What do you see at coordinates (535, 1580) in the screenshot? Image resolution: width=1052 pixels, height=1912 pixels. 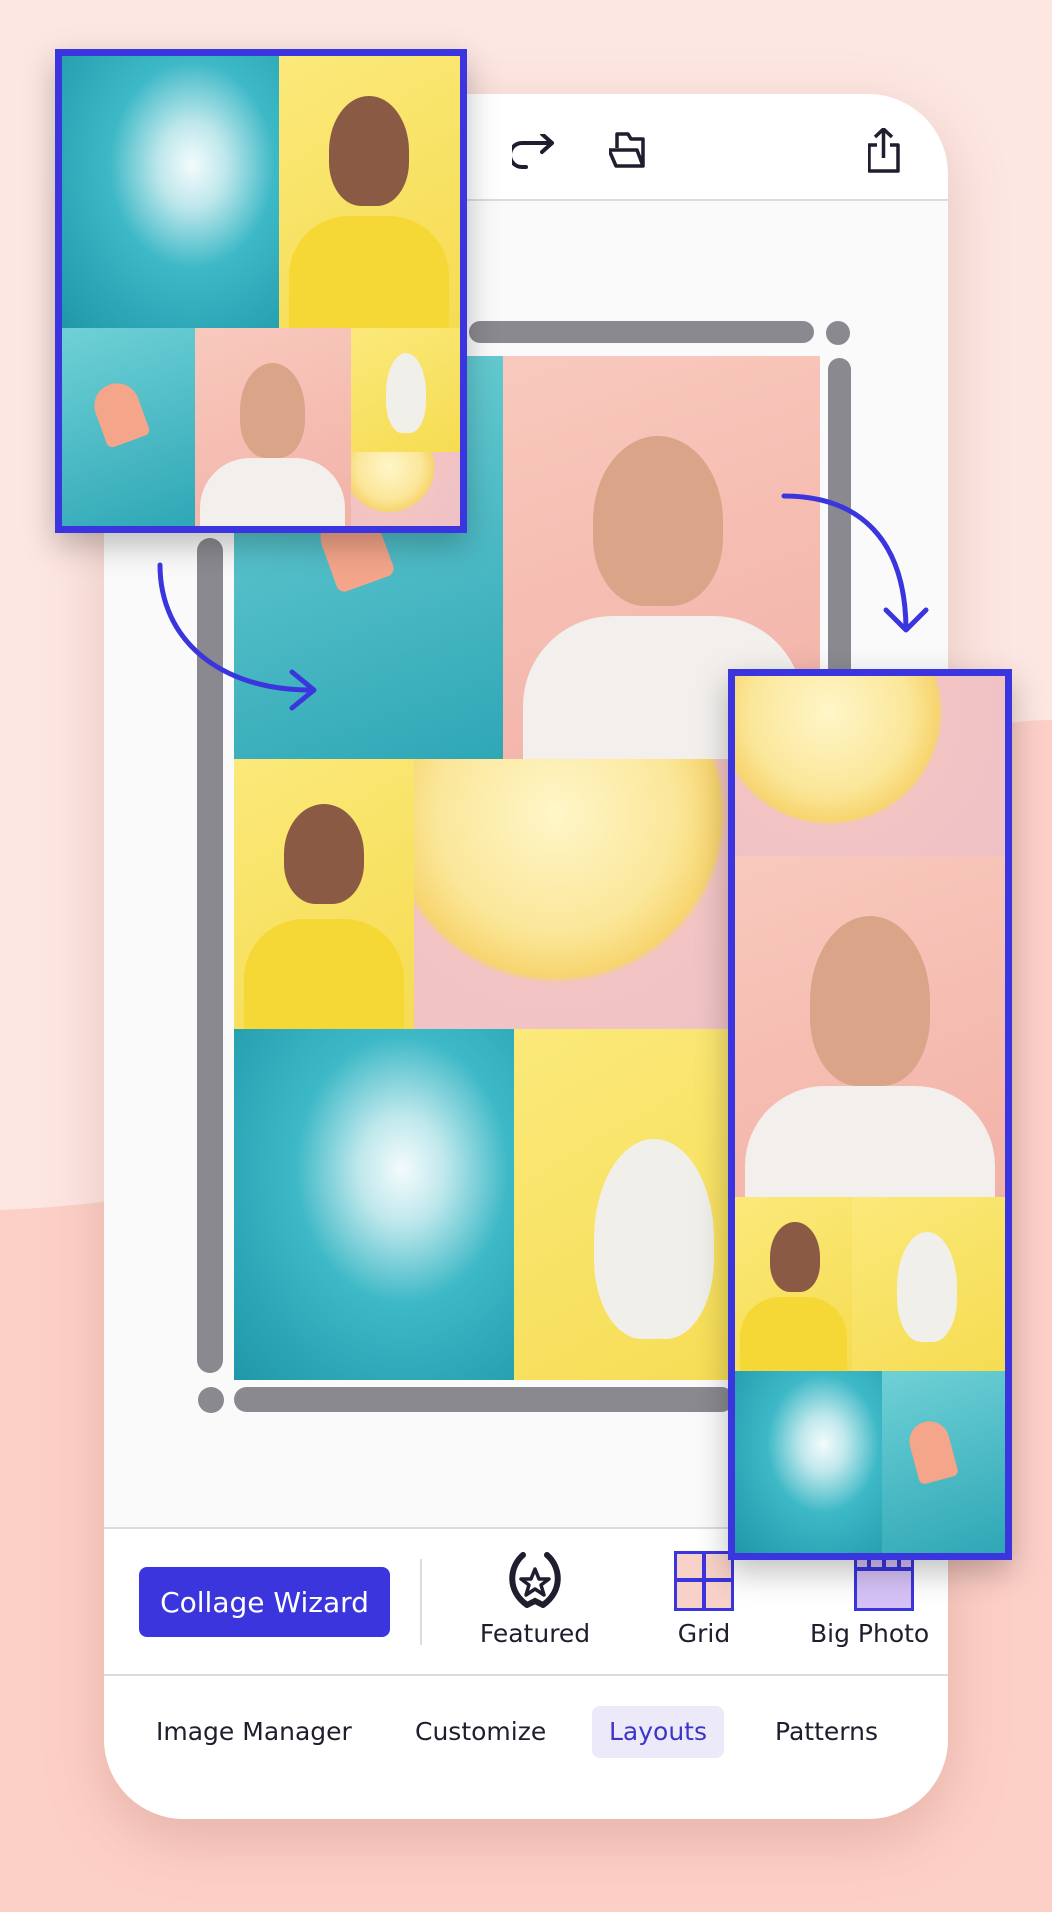 I see `laurel-star-icon` at bounding box center [535, 1580].